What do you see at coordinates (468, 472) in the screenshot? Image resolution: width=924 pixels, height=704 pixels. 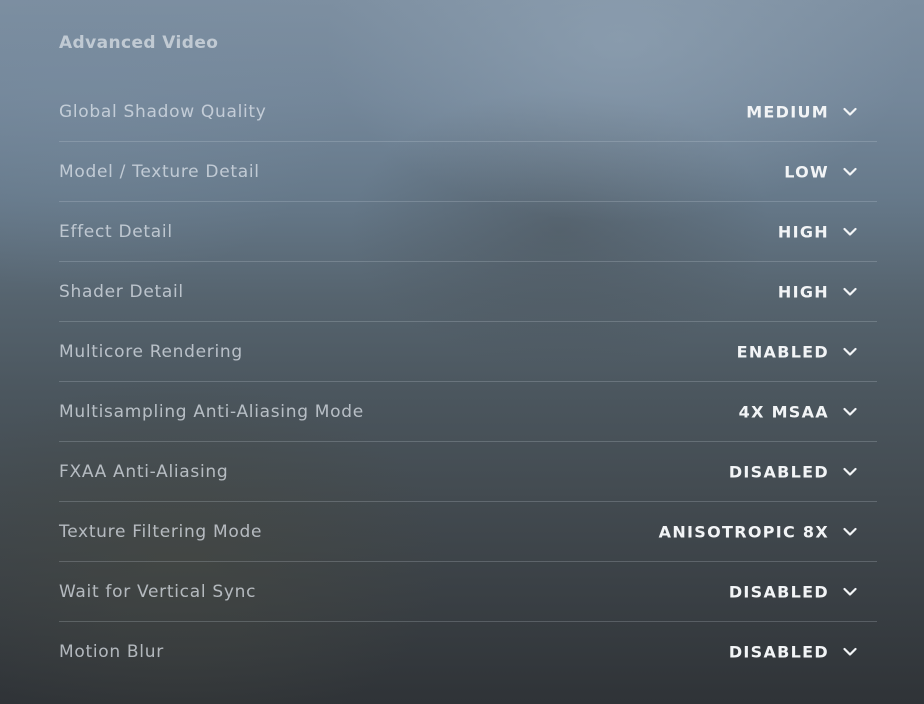 I see `setting-row-fxaa-anti-aliasing: FXAA Anti-Aliasing DISABLED` at bounding box center [468, 472].